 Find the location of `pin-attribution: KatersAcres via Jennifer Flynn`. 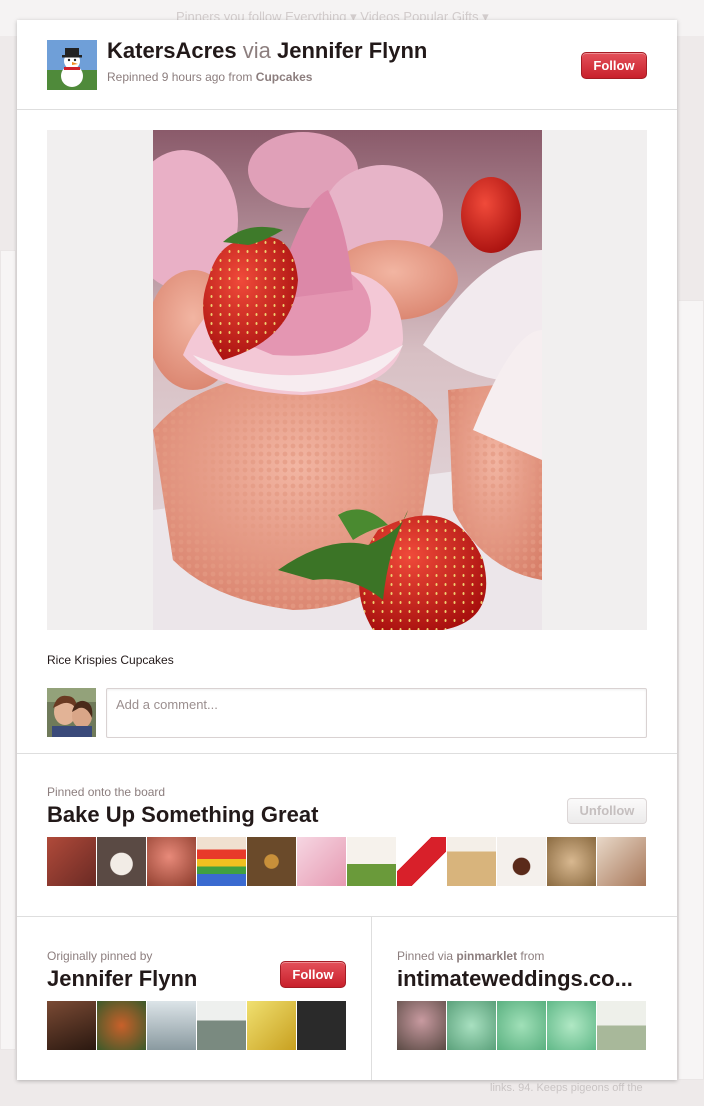

pin-attribution: KatersAcres via Jennifer Flynn is located at coordinates (267, 51).